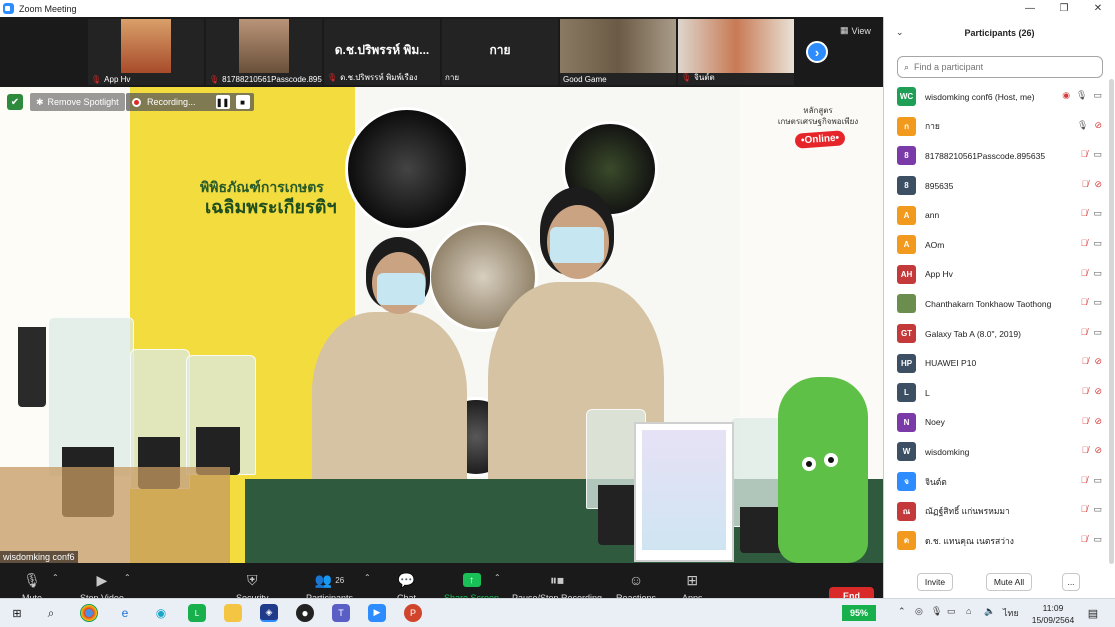 The height and width of the screenshot is (627, 1115). I want to click on participant-row: ณ ณัฏฐ์สิทธิ์ แก่นพรหมมา 🎙̸ ▭, so click(995, 511).